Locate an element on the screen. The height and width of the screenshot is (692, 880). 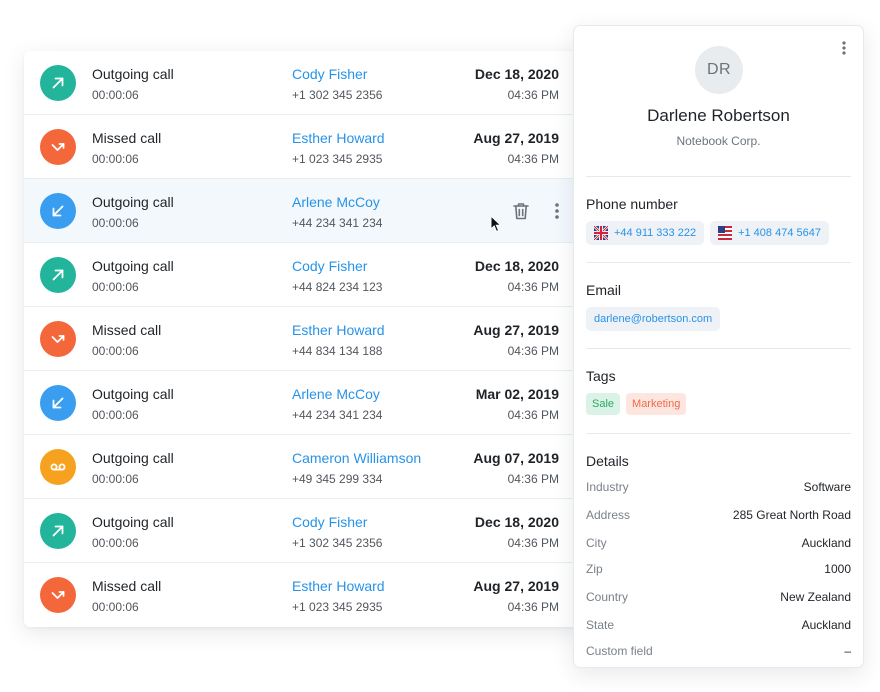
contact-phone: +44 824 234 123 is located at coordinates (337, 287).